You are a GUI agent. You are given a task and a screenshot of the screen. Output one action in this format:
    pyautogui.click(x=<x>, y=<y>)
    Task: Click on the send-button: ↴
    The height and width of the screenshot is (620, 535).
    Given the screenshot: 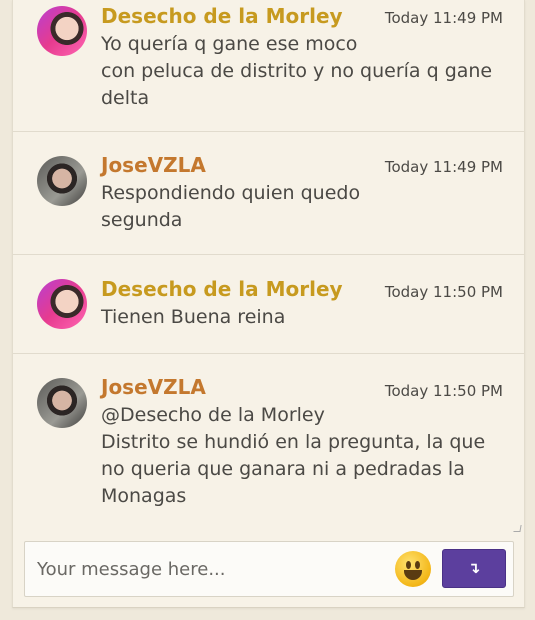 What is the action you would take?
    pyautogui.click(x=474, y=568)
    